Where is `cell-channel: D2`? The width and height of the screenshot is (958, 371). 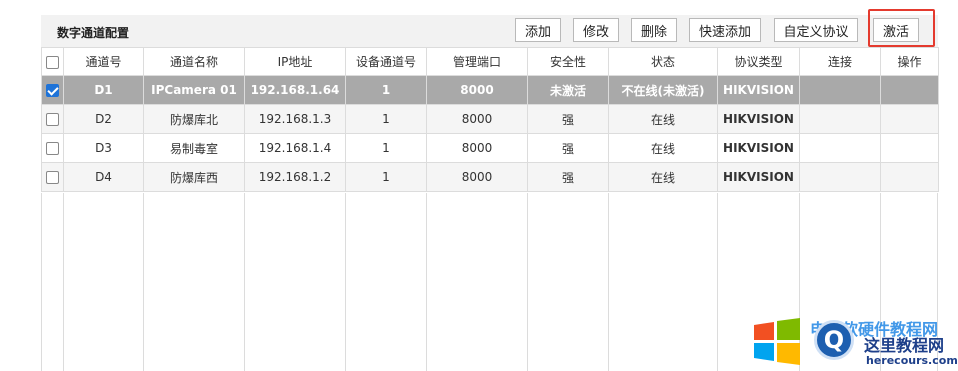
cell-channel: D2 is located at coordinates (103, 119).